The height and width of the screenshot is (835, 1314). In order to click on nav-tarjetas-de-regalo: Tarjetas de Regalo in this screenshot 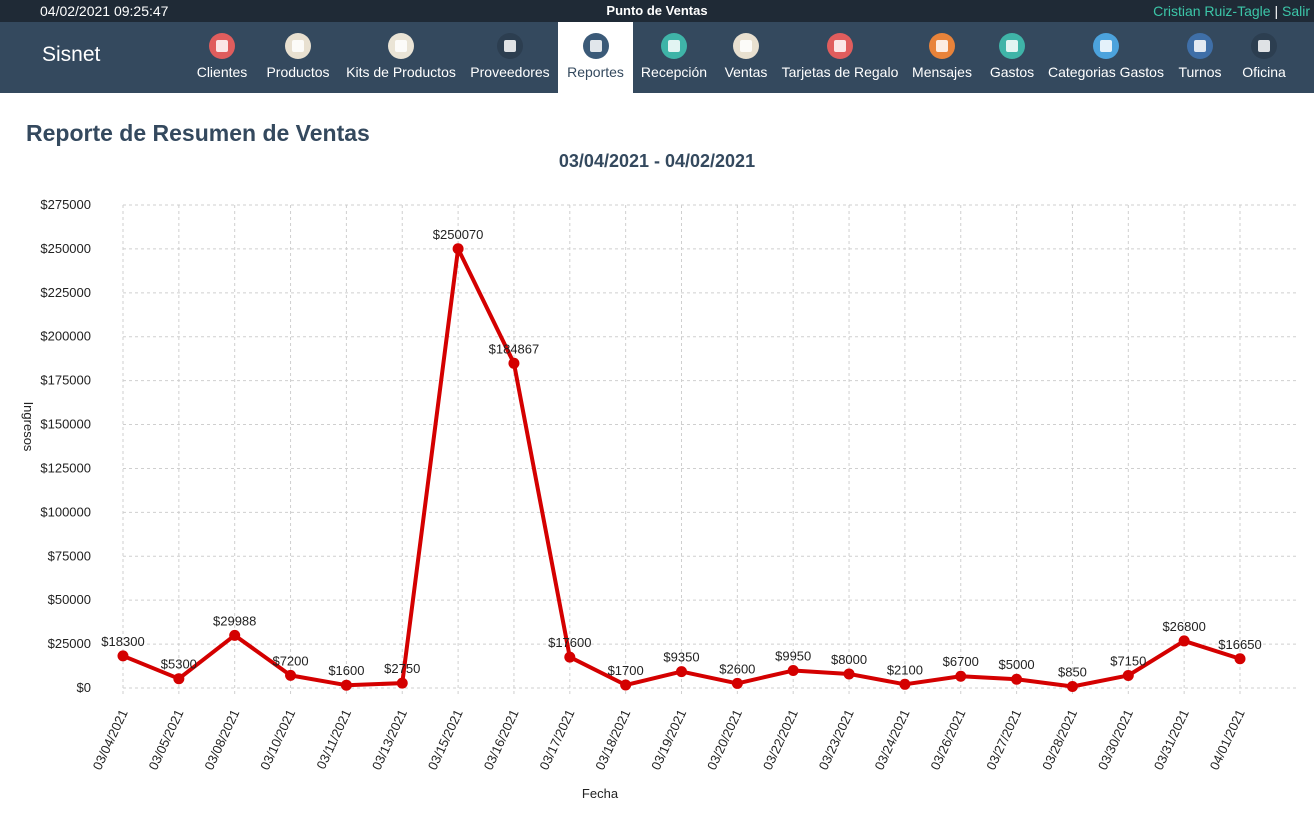, I will do `click(840, 57)`.